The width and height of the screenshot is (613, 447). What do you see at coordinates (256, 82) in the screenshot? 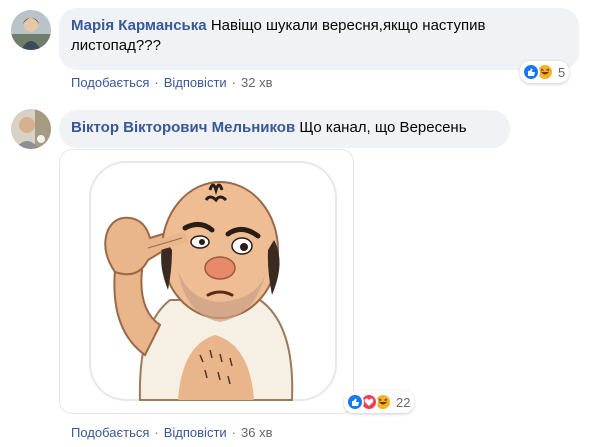
I see `timestamp: 32 хв` at bounding box center [256, 82].